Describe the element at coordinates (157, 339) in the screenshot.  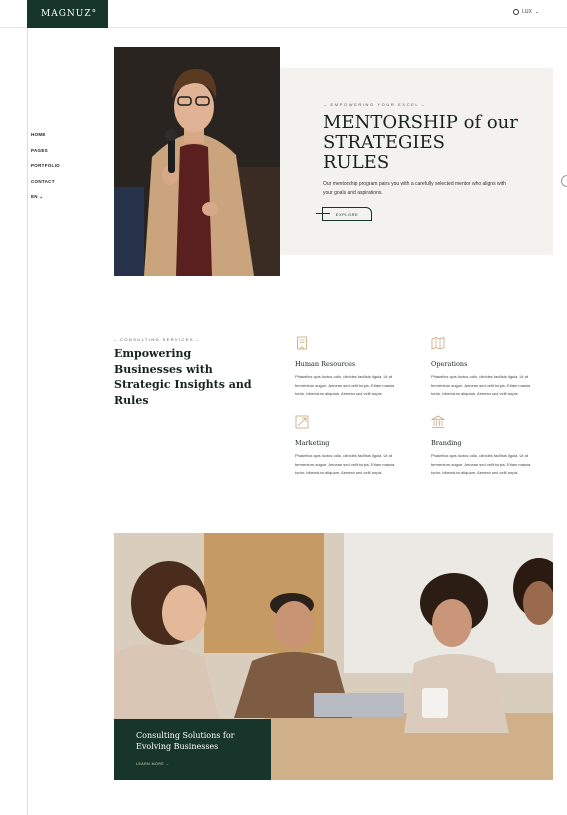
I see `services-eyebrow: – CONSULTING SERVICES –` at that location.